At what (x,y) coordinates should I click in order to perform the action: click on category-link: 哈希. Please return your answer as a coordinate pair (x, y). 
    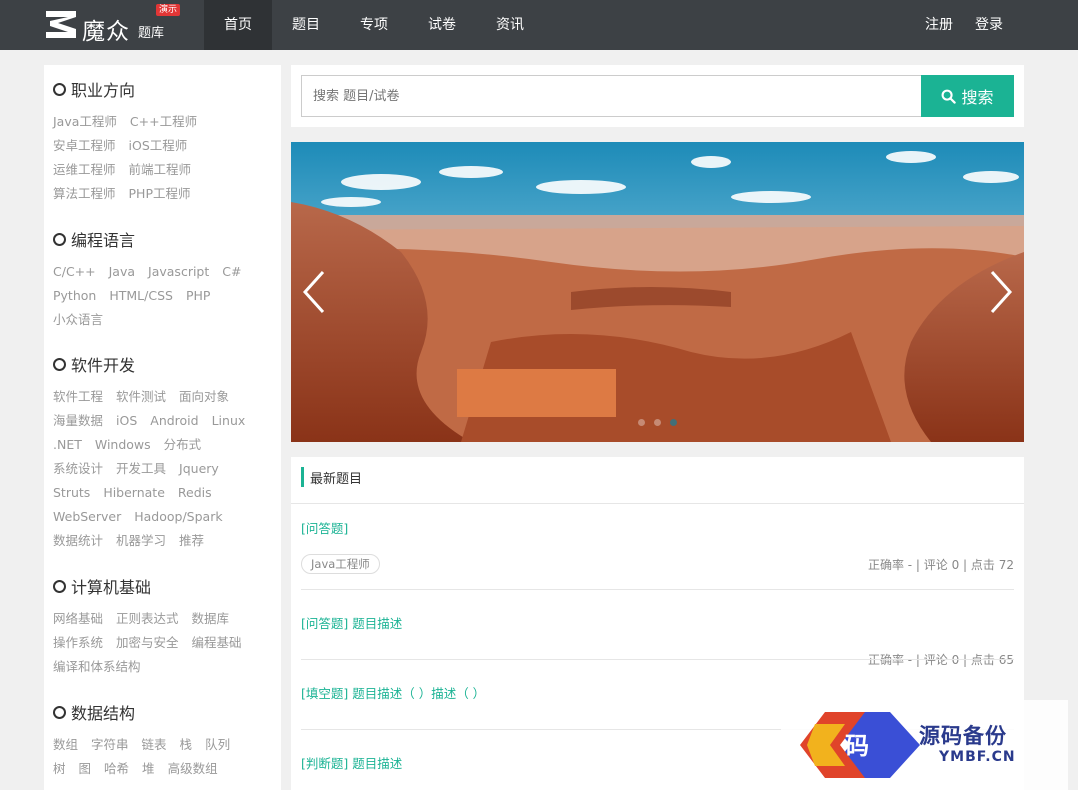
    Looking at the image, I should click on (116, 769).